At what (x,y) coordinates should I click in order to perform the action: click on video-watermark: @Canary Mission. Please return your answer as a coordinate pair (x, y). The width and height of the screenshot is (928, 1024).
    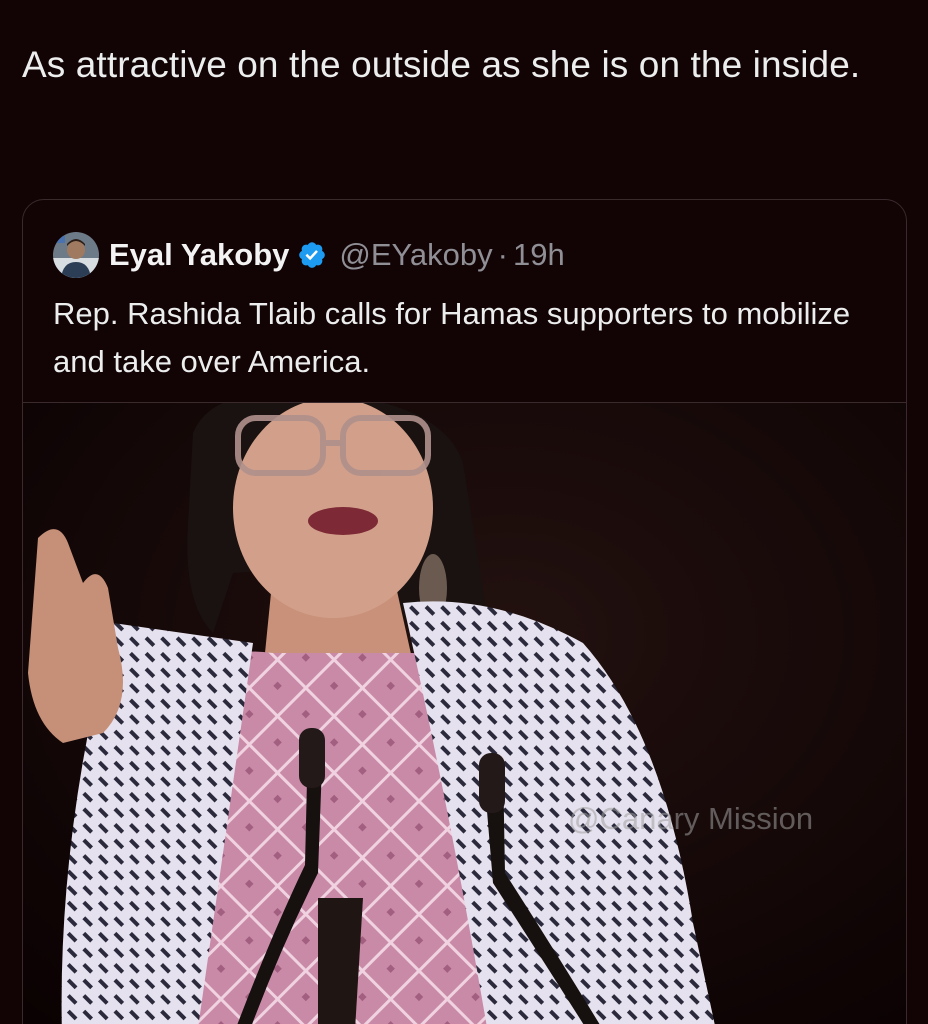
    Looking at the image, I should click on (691, 818).